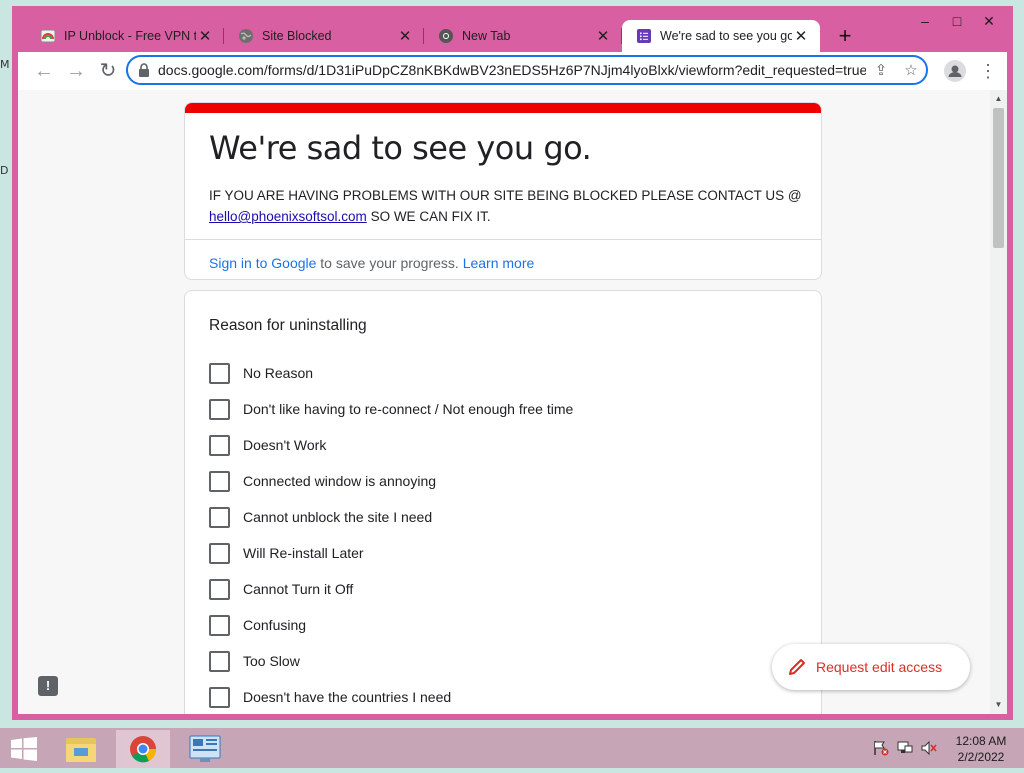  I want to click on reload-icon: ↻, so click(108, 71).